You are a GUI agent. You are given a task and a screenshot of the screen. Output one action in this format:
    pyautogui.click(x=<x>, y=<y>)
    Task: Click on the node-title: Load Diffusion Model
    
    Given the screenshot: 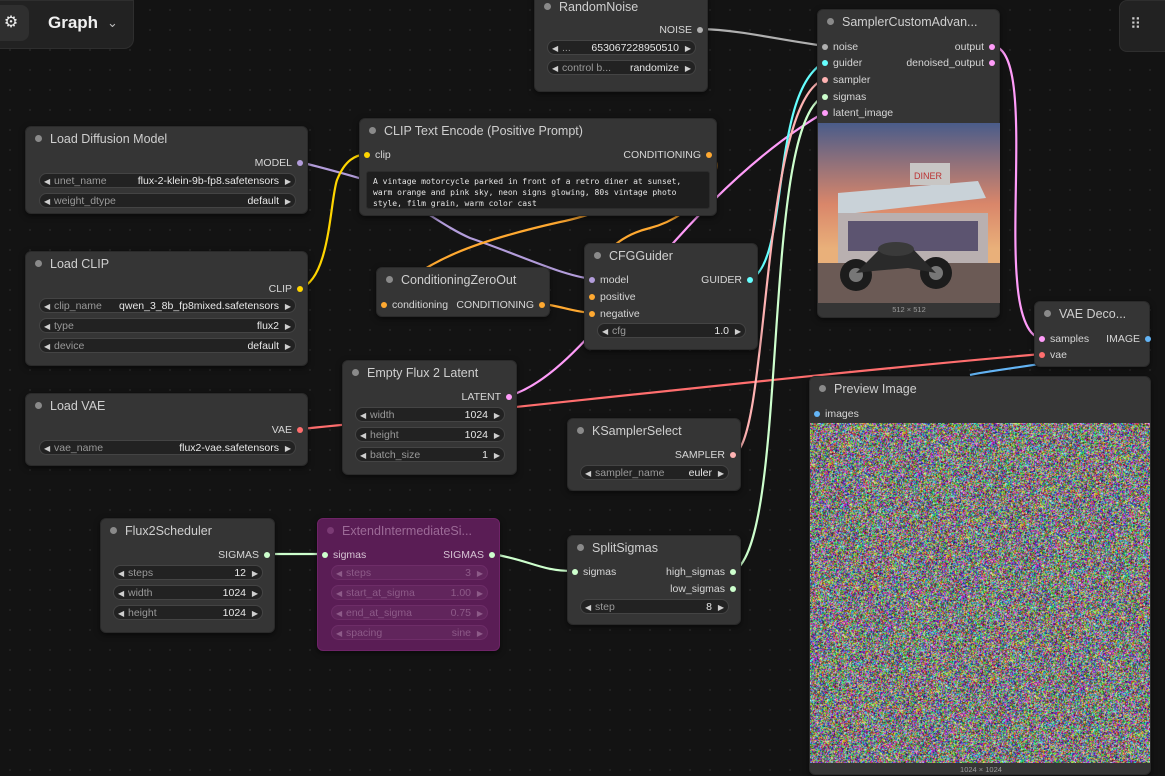 What is the action you would take?
    pyautogui.click(x=166, y=139)
    